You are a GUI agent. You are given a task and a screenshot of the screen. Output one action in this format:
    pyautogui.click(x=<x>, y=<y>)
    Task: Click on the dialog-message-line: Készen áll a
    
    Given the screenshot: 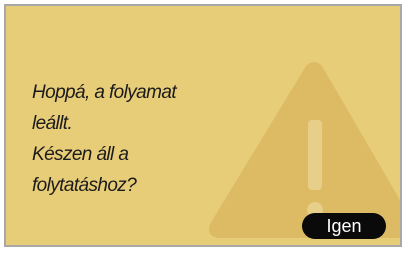 What is the action you would take?
    pyautogui.click(x=80, y=154)
    